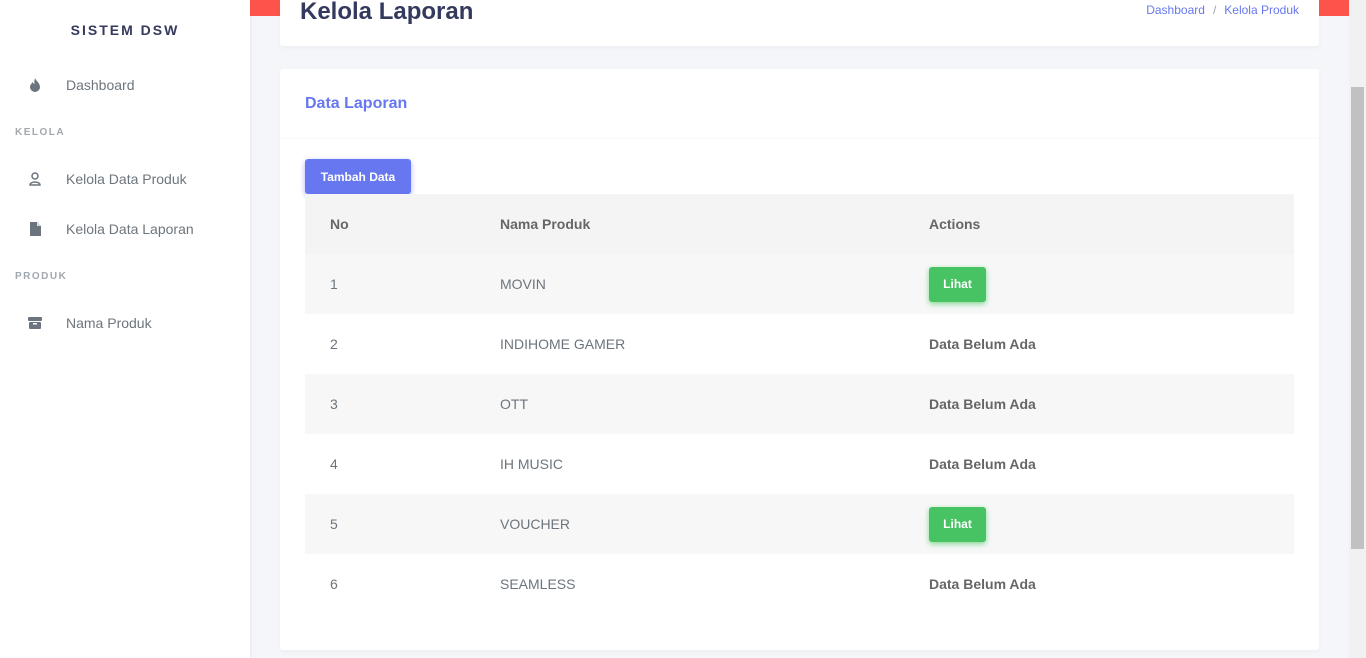 This screenshot has height=658, width=1366. I want to click on breadcrumb-kelola-produk: Kelola Produk, so click(1261, 10).